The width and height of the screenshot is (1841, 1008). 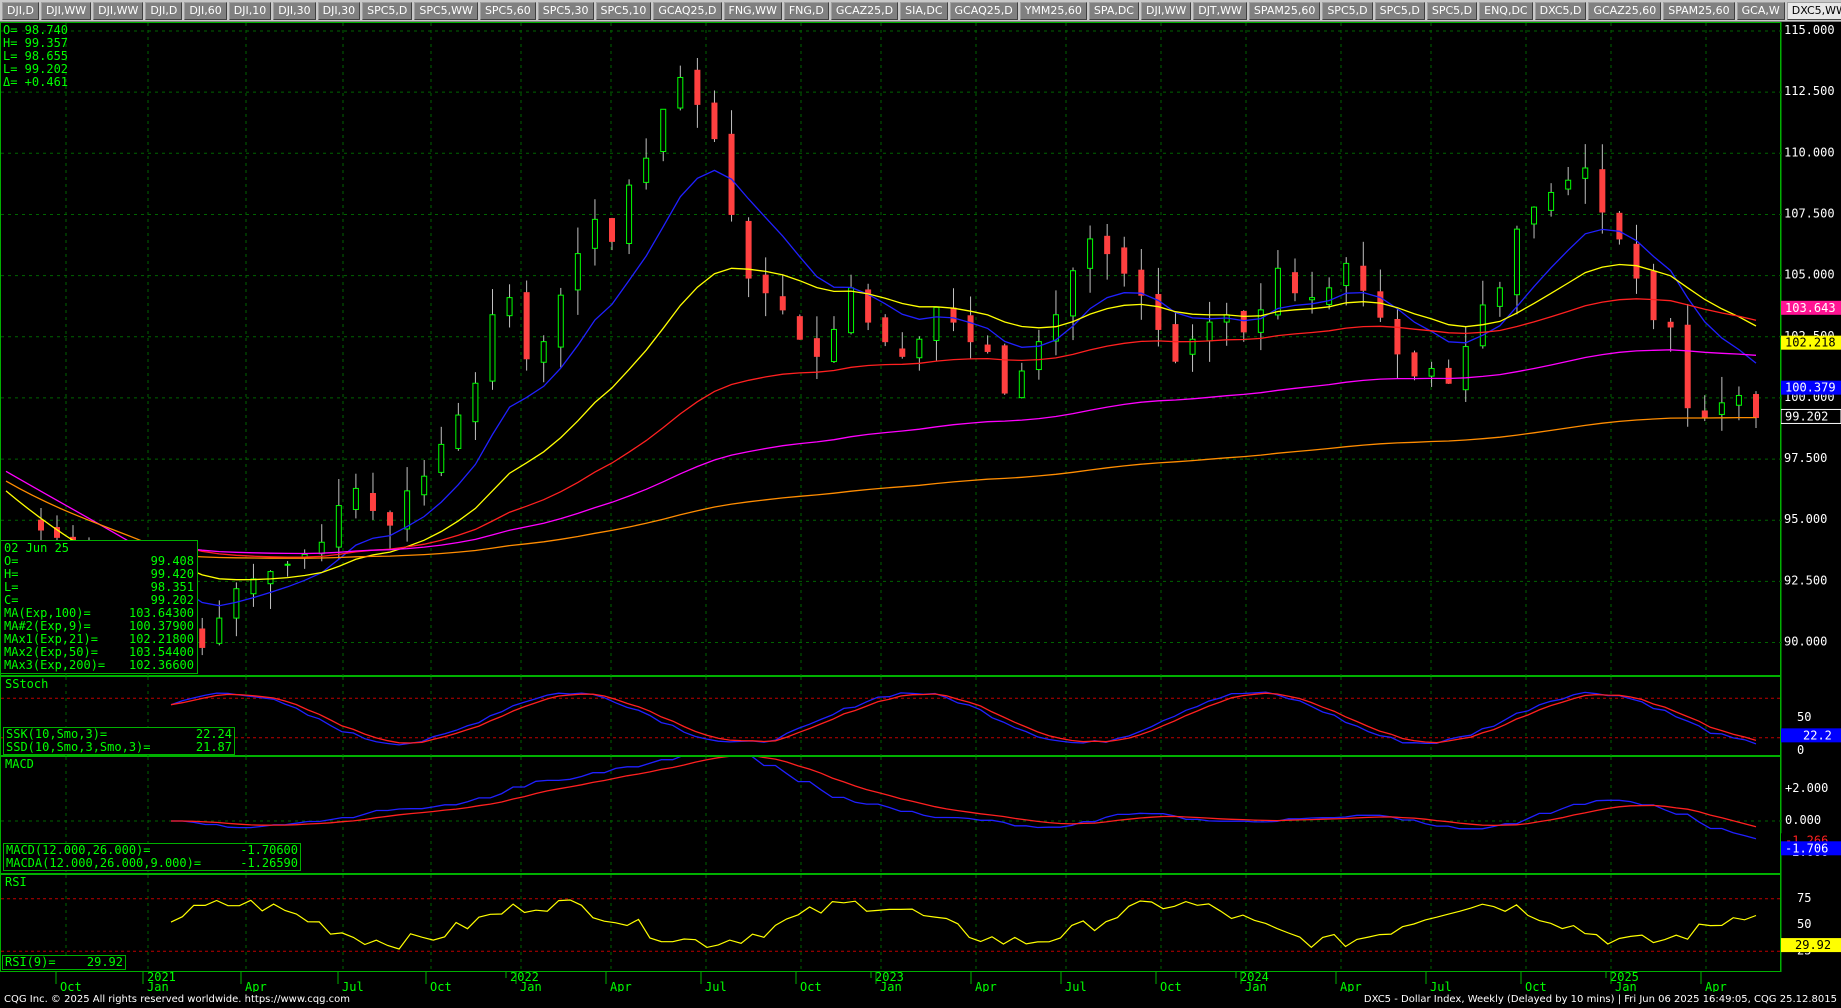 I want to click on tab-15: FNG,D, so click(x=806, y=10).